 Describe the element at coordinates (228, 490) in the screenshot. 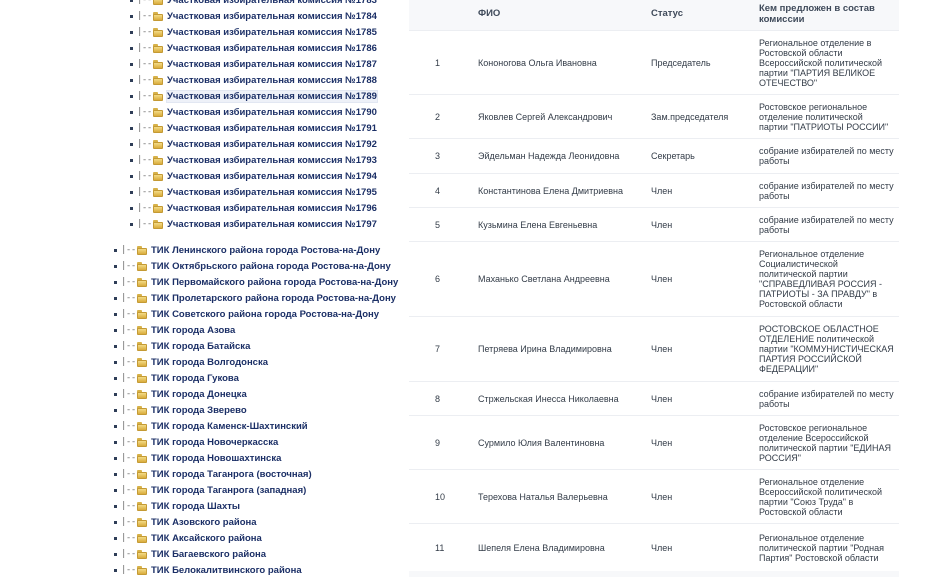

I see `tree-item-label: ТИК города Таганрога (западная)` at that location.